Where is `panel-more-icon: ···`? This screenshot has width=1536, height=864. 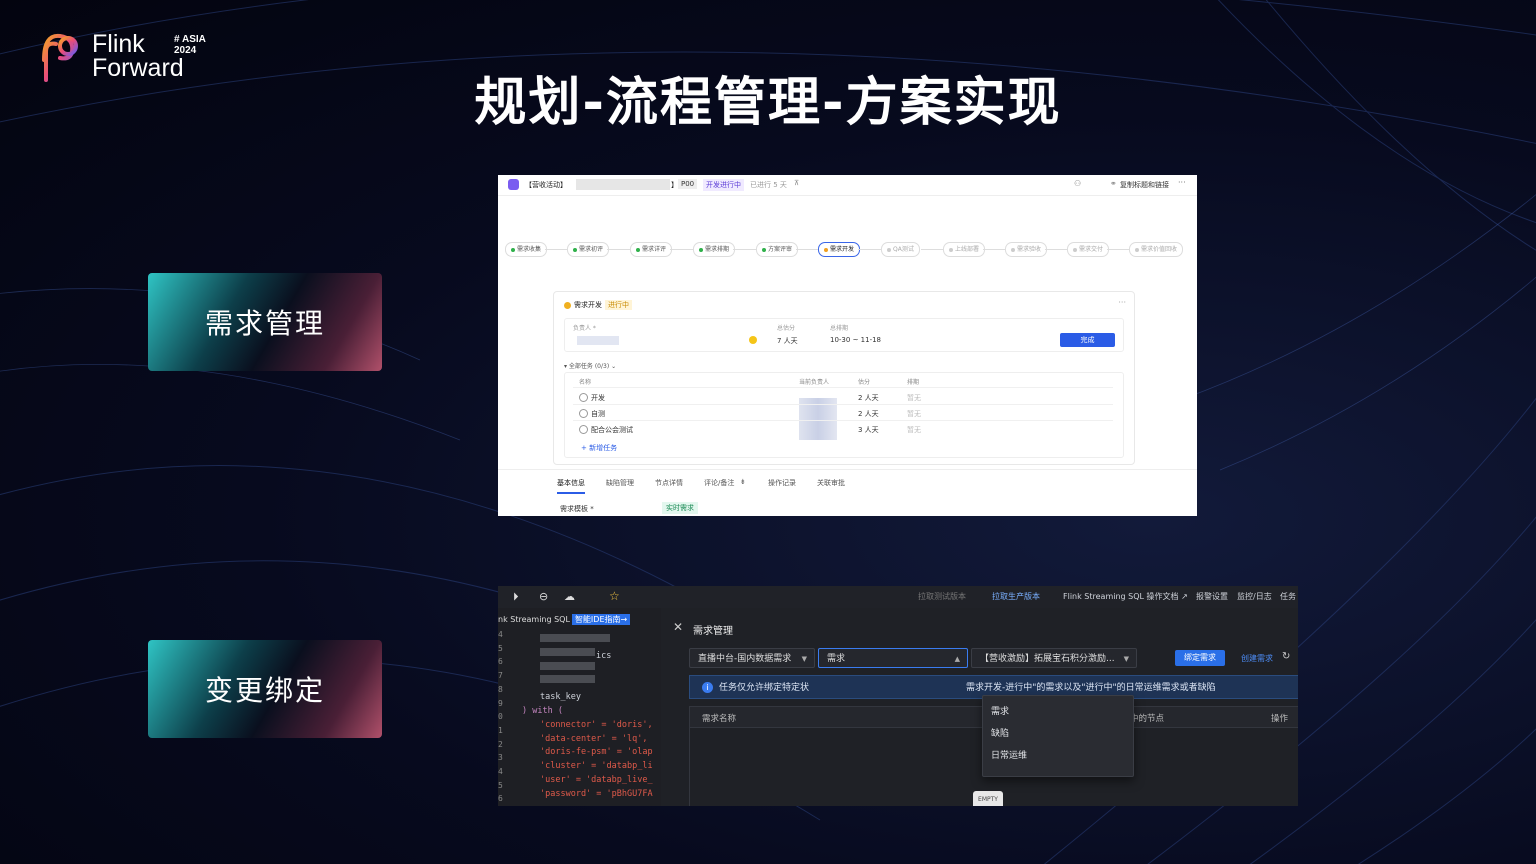
panel-more-icon: ··· is located at coordinates (1122, 302).